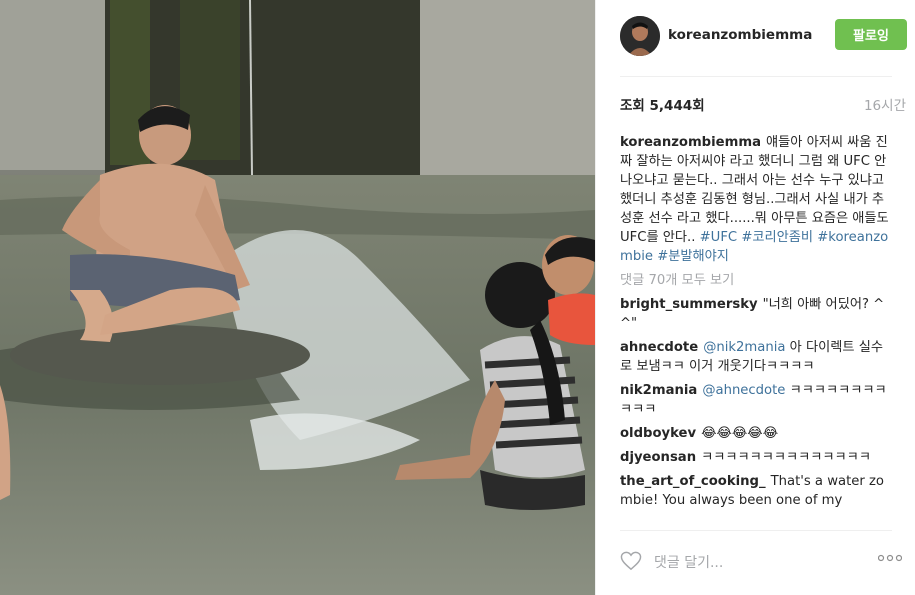 The width and height of the screenshot is (915, 595). What do you see at coordinates (658, 390) in the screenshot?
I see `comment-username: nik2mania` at bounding box center [658, 390].